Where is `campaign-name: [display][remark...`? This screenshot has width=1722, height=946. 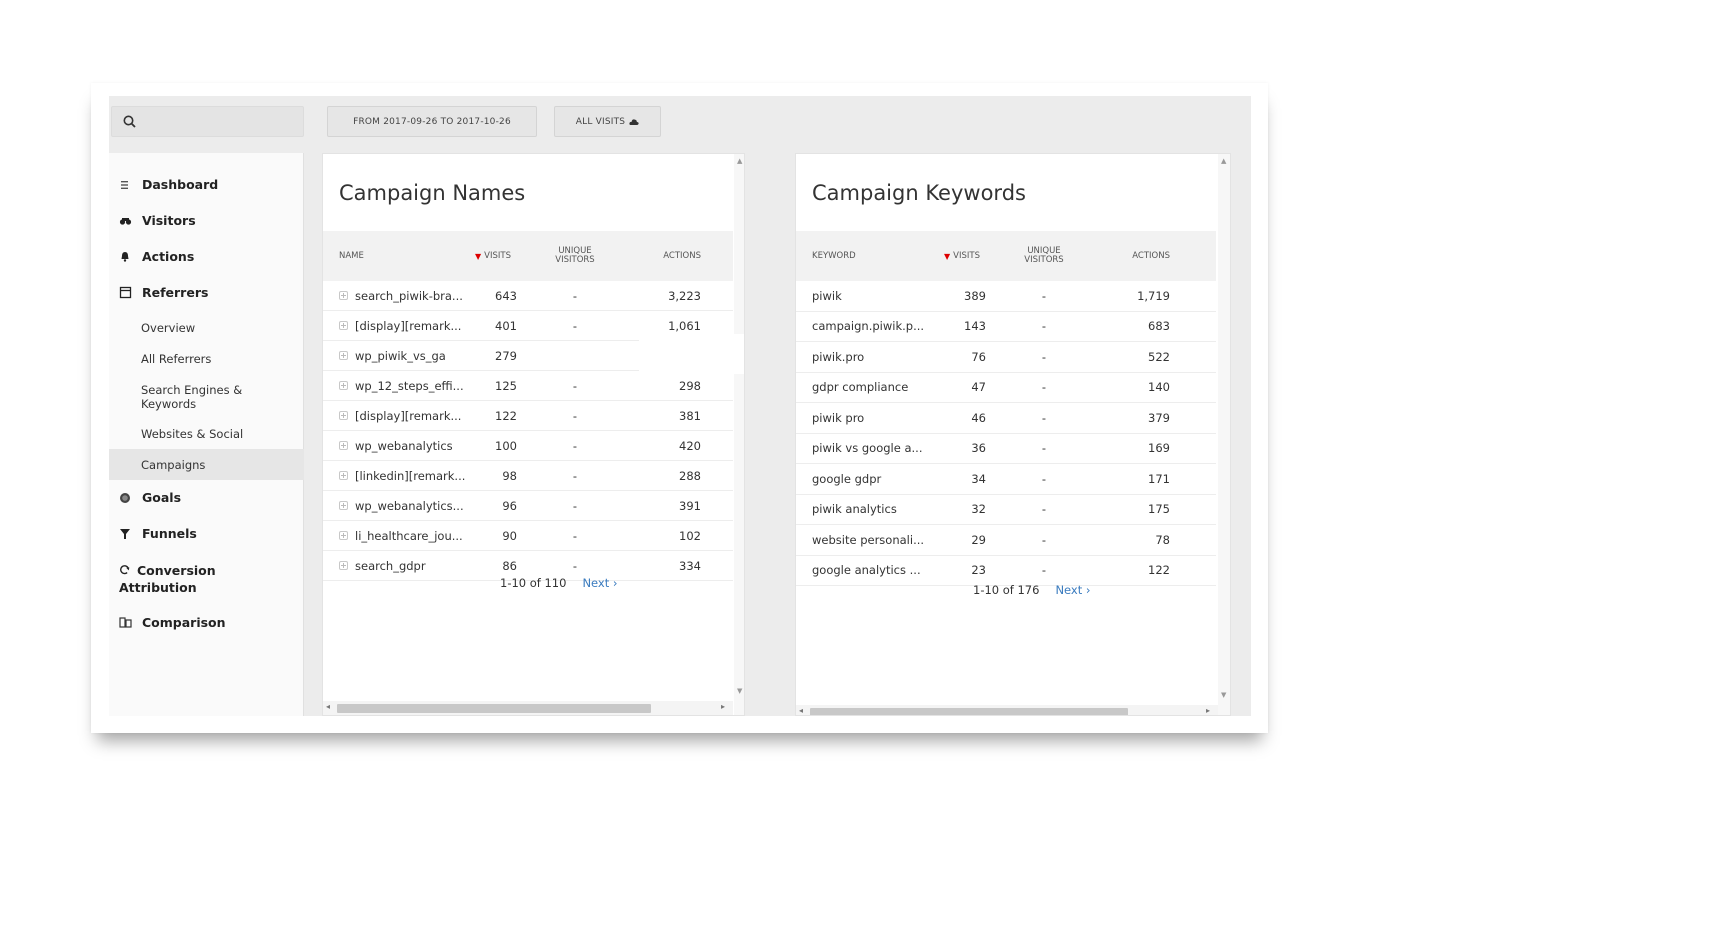
campaign-name: [display][remark... is located at coordinates (408, 415).